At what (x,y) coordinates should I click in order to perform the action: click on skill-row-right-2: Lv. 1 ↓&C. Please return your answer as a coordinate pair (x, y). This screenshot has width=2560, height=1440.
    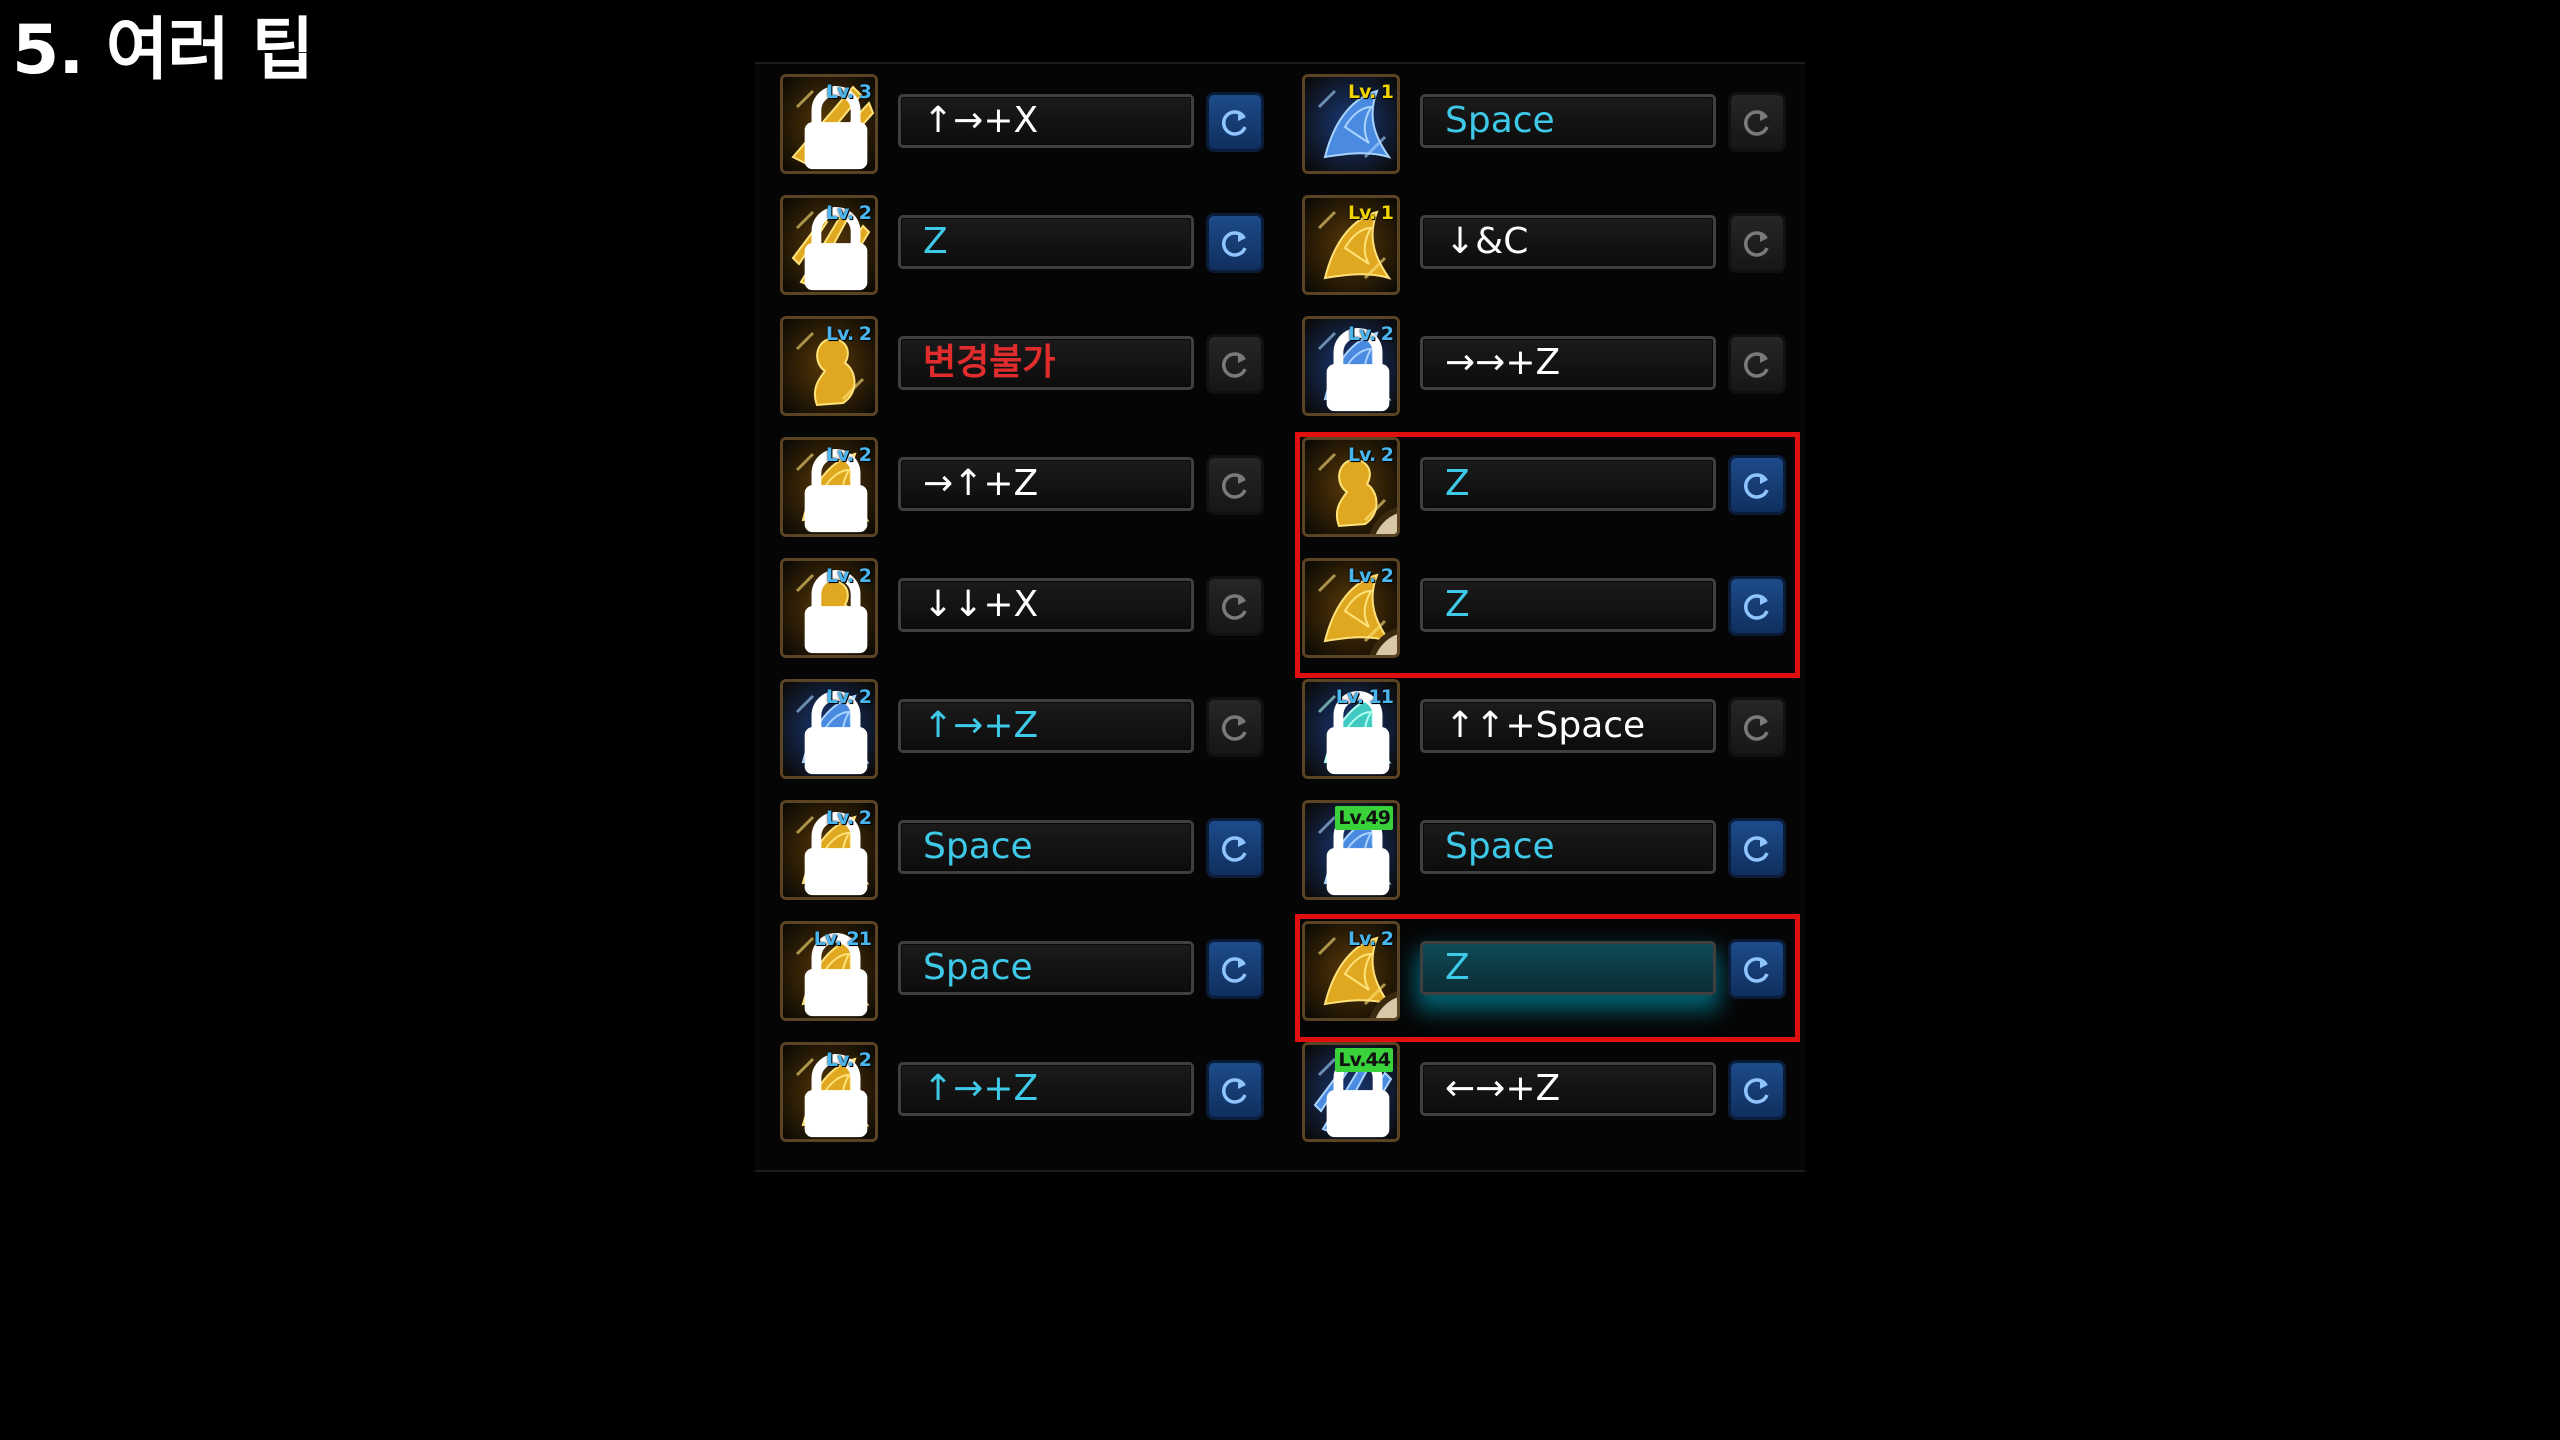
    Looking at the image, I should click on (1552, 247).